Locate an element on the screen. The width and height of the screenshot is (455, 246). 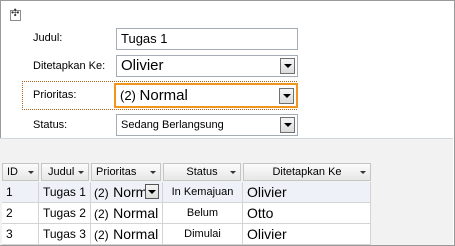
cell-status: Dimulai is located at coordinates (203, 234).